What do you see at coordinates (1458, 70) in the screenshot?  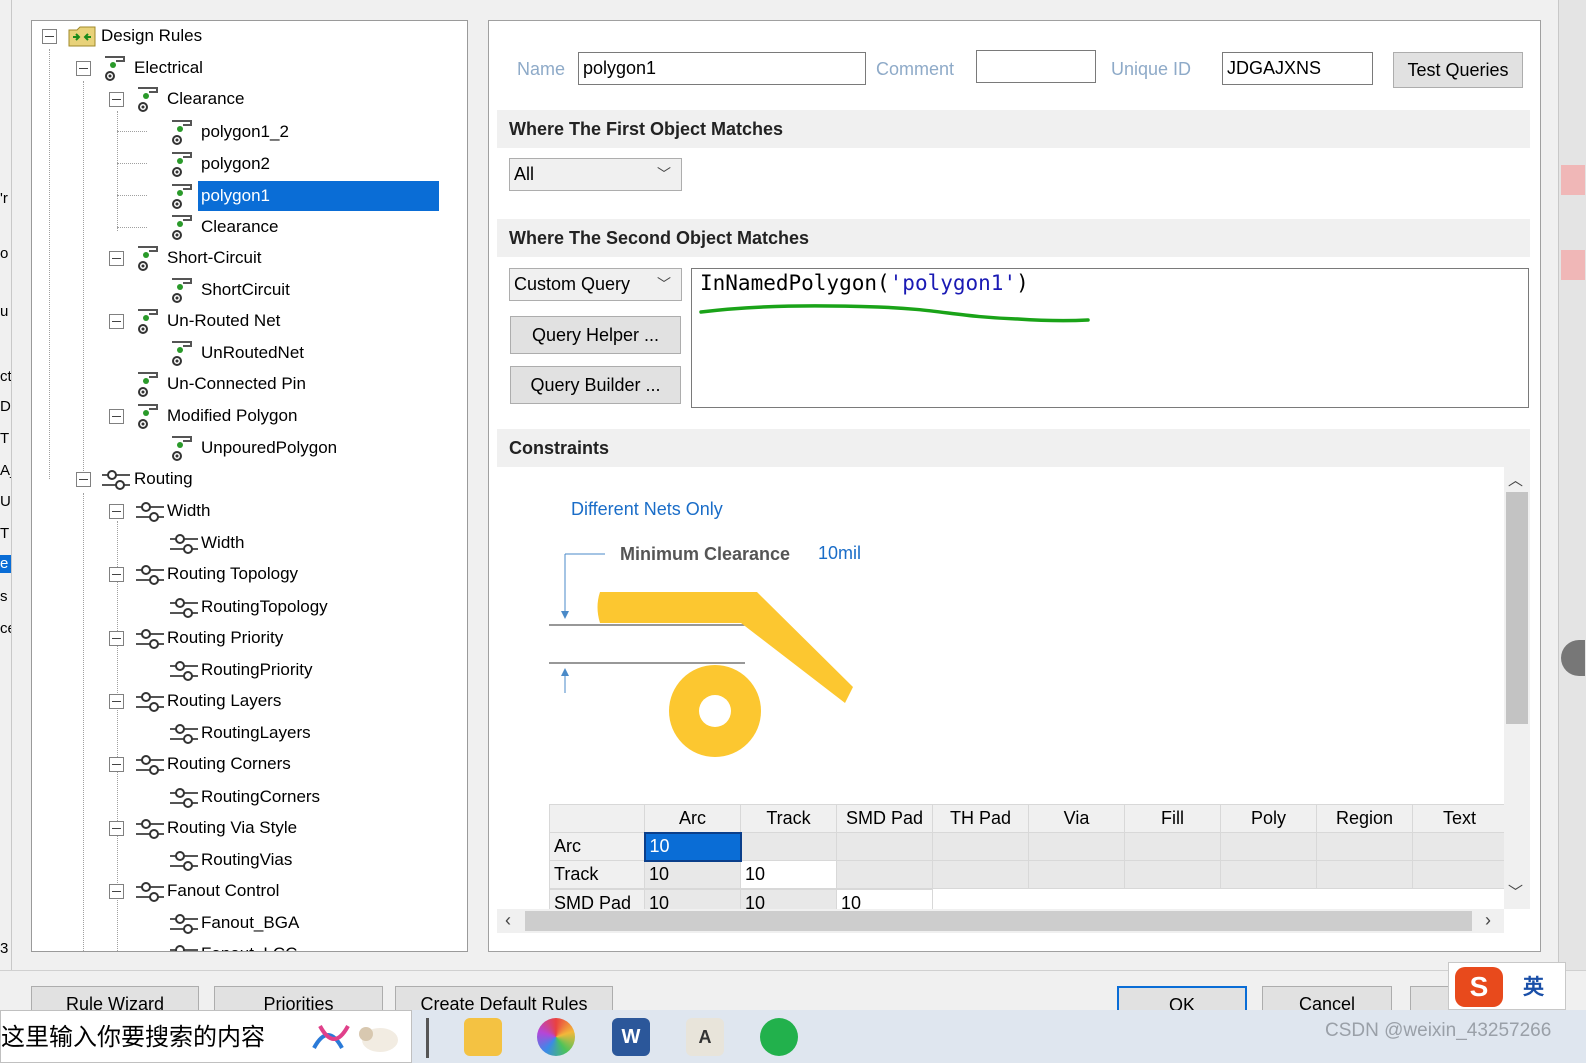 I see `test-queries-button: Test Queries` at bounding box center [1458, 70].